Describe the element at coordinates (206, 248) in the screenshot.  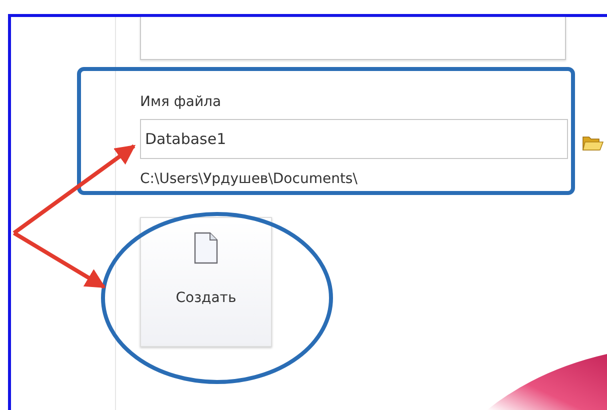
I see `document-icon` at that location.